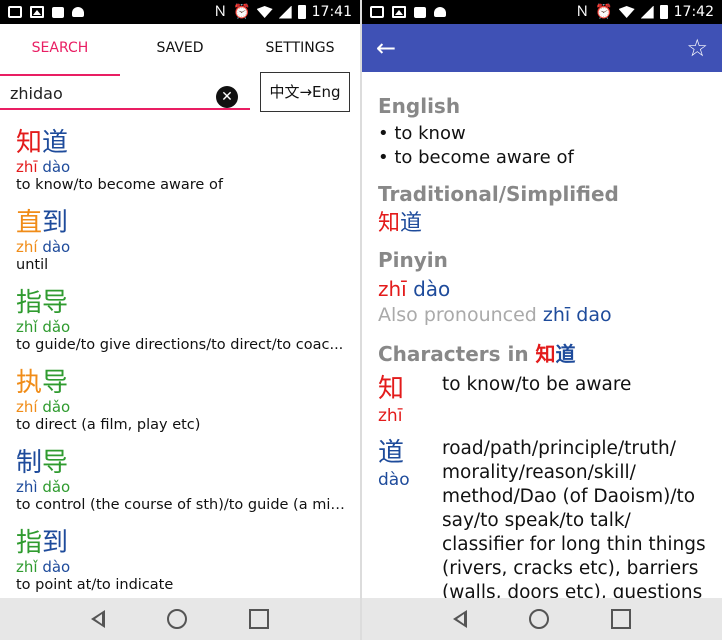 Image resolution: width=722 pixels, height=640 pixels. Describe the element at coordinates (95, 585) in the screenshot. I see `result-gloss: to point at/to indicate` at that location.